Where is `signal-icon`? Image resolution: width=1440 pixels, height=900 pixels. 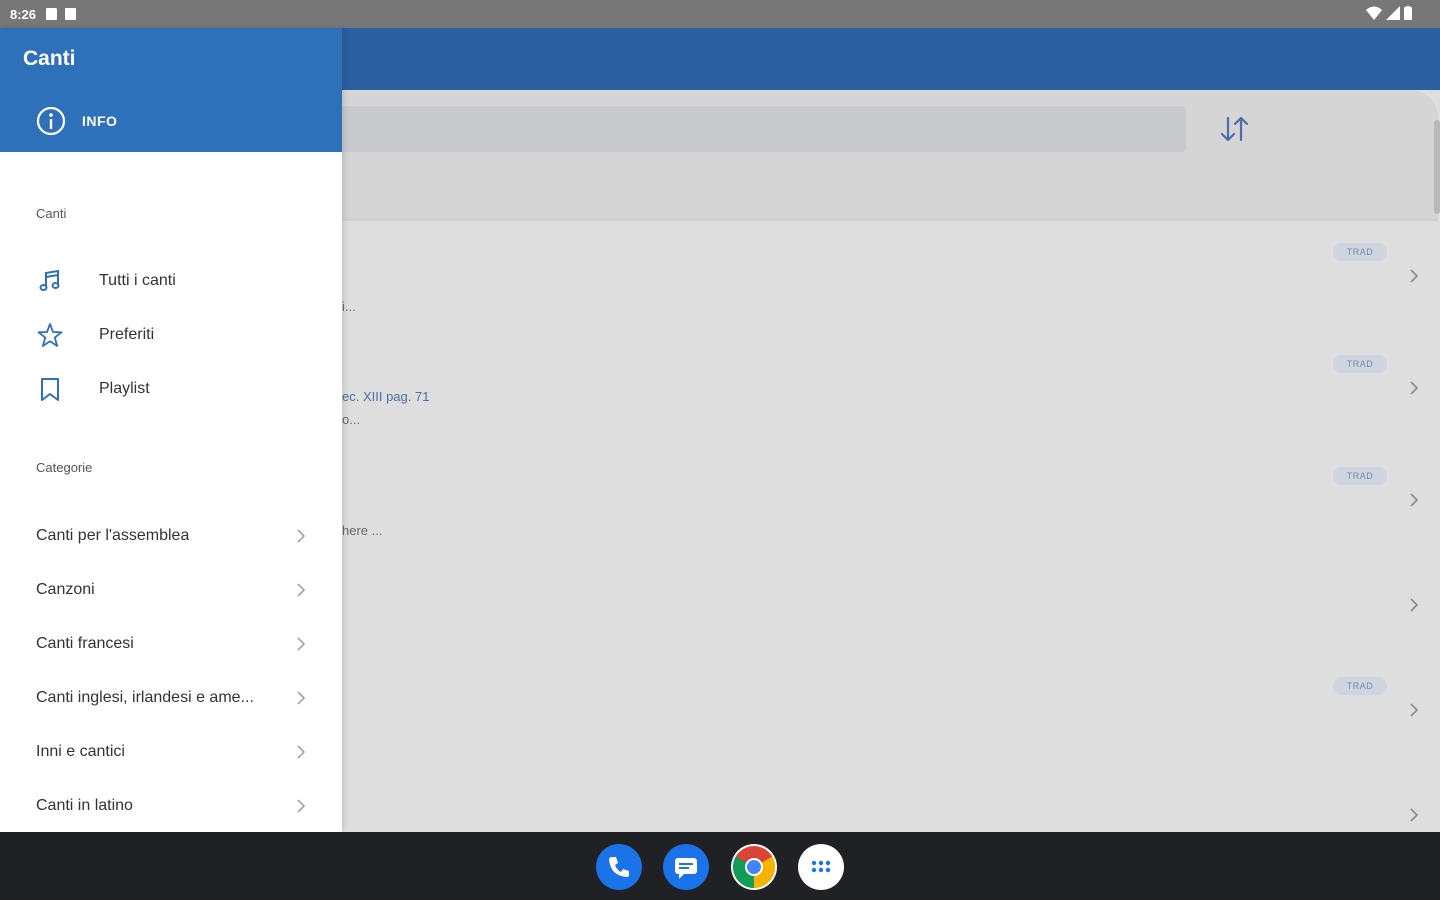
signal-icon is located at coordinates (1393, 13).